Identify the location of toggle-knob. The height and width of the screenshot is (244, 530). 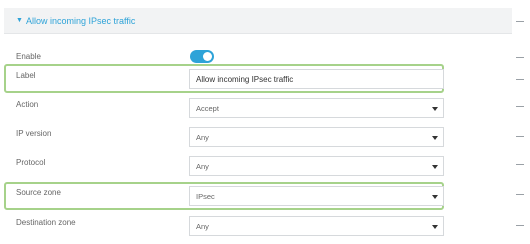
(207, 56).